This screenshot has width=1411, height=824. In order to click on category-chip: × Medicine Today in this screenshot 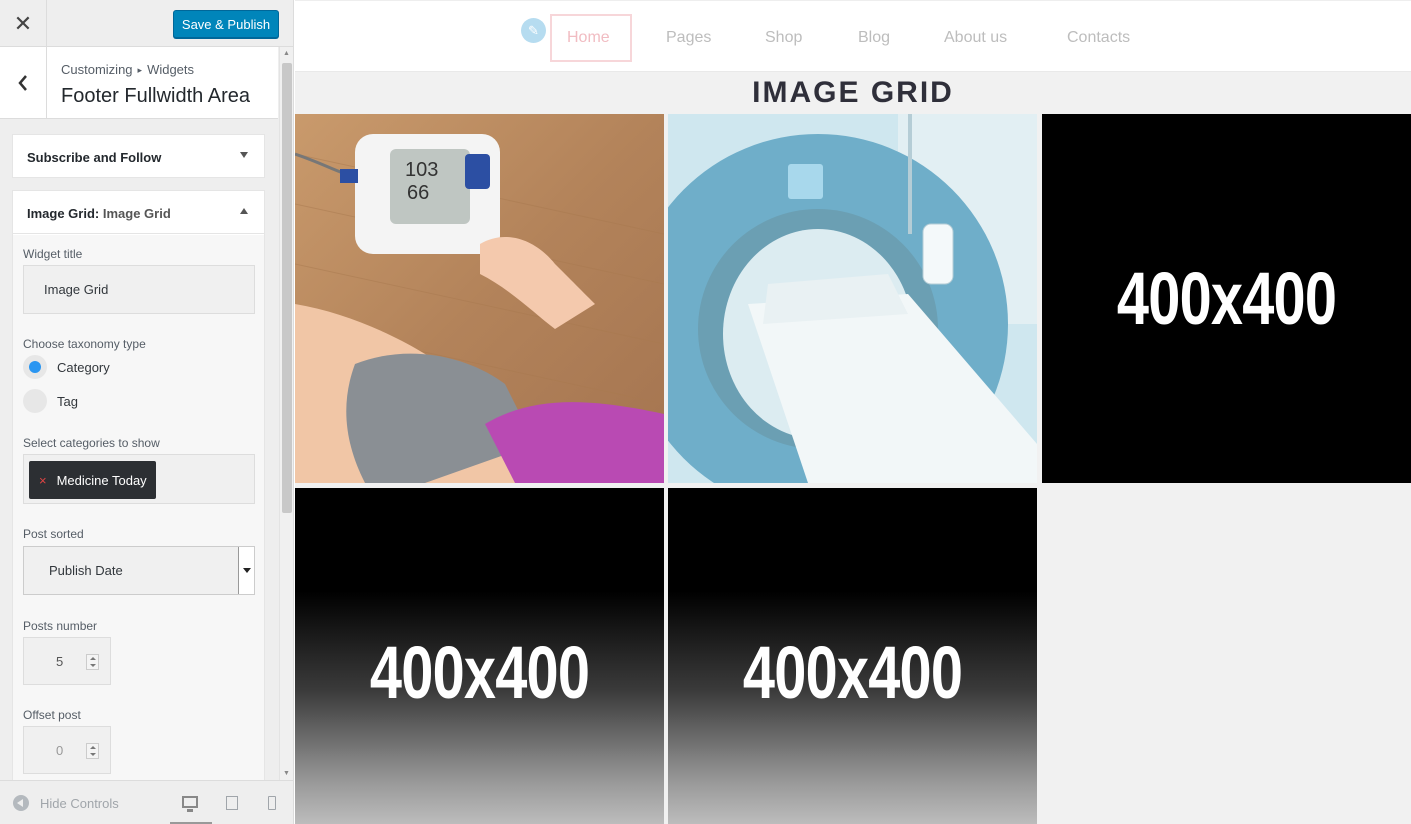, I will do `click(92, 480)`.